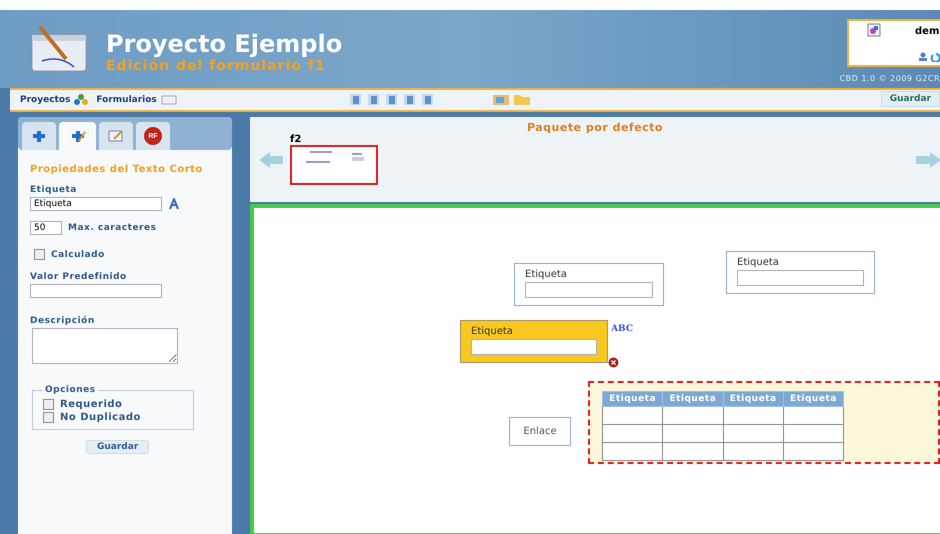  What do you see at coordinates (174, 204) in the screenshot?
I see `font-icon` at bounding box center [174, 204].